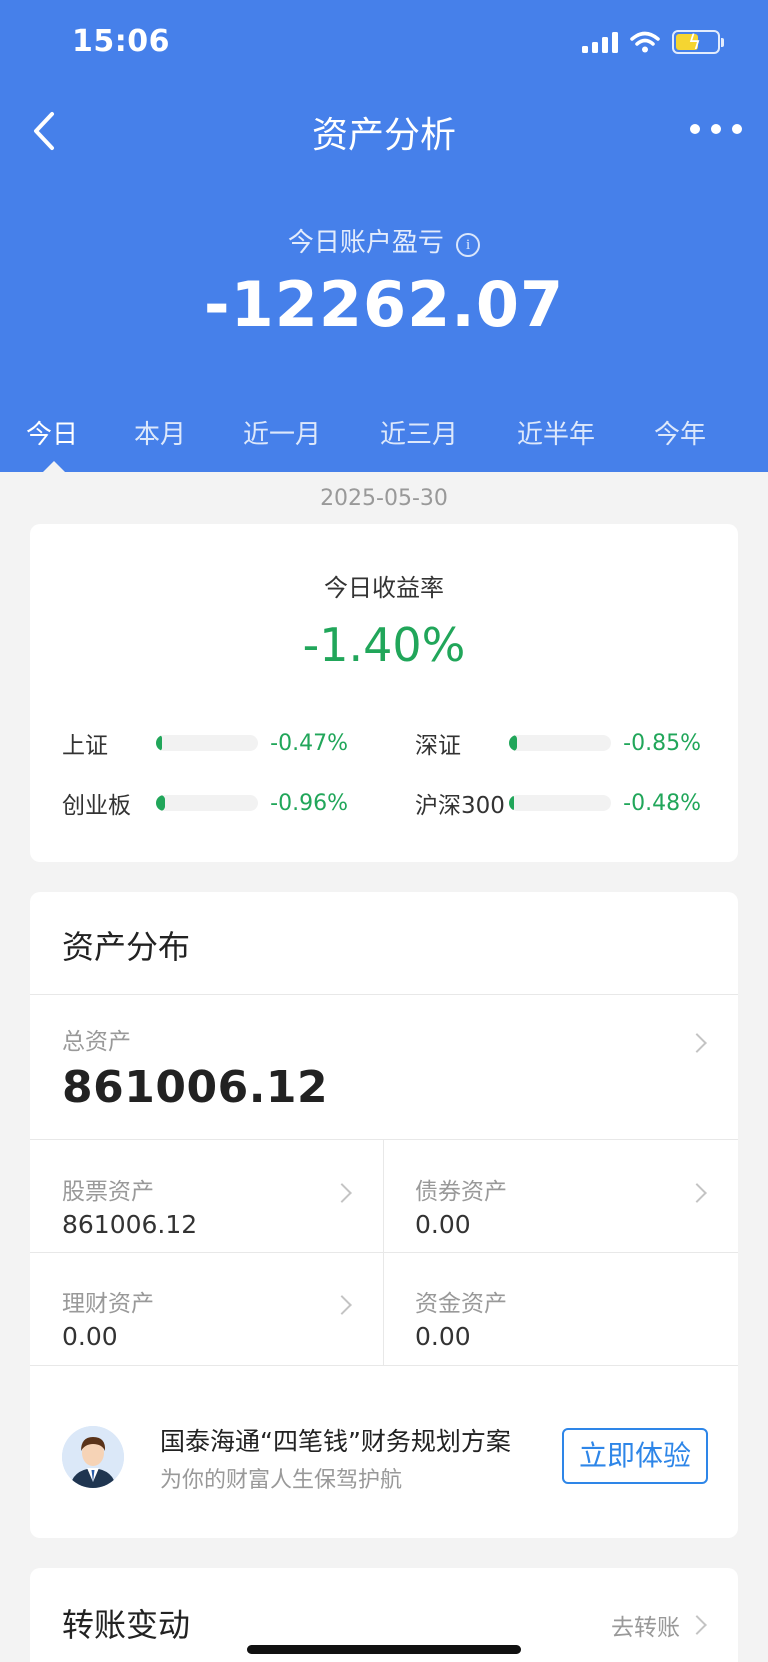  Describe the element at coordinates (335, 1441) in the screenshot. I see `promo-title: 国泰海通“四笔钱”财务规划方案` at that location.